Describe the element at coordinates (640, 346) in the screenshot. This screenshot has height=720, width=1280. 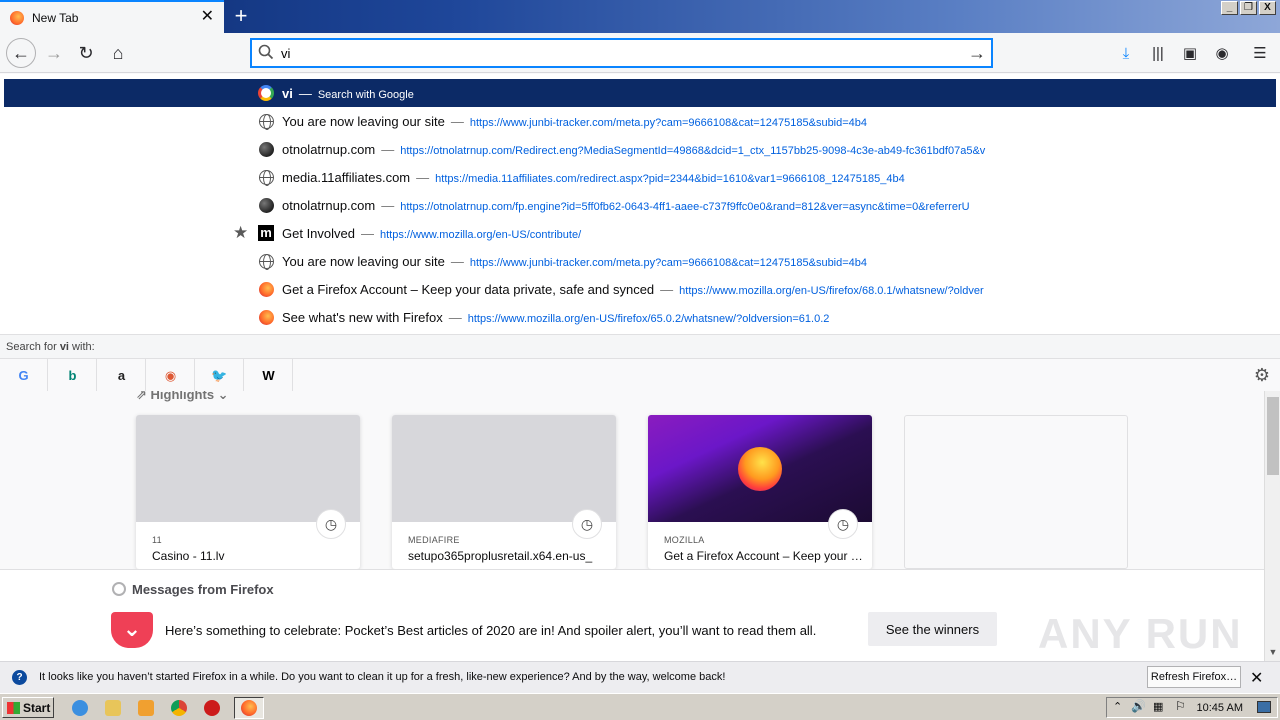
I see `search-for-label: Search for vi with:` at that location.